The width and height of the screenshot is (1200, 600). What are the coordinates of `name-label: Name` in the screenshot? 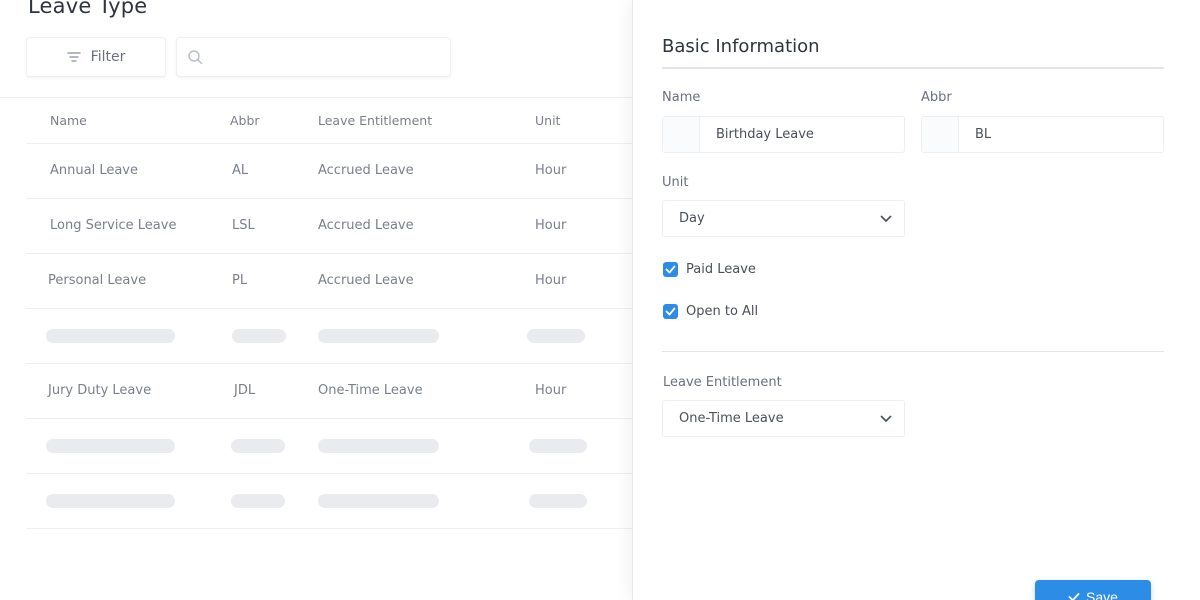 It's located at (681, 97).